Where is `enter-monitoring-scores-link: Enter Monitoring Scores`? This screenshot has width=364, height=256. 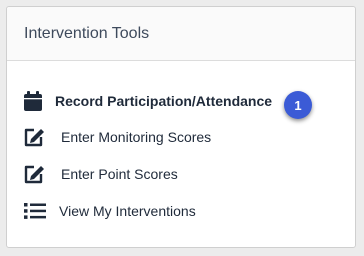
enter-monitoring-scores-link: Enter Monitoring Scores is located at coordinates (117, 137).